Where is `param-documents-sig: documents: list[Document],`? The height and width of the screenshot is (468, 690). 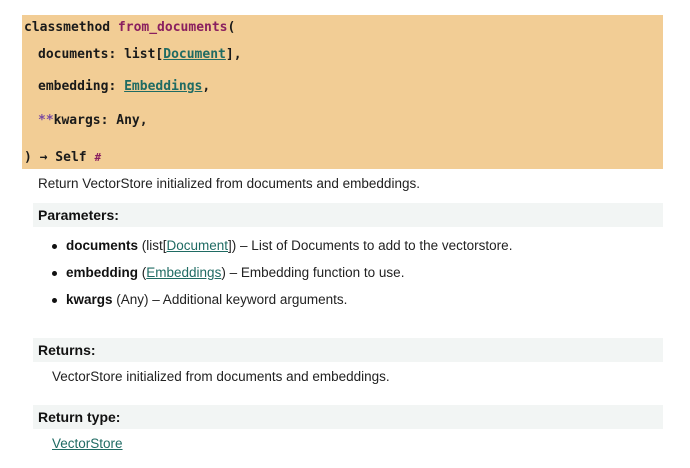
param-documents-sig: documents: list[Document], is located at coordinates (140, 54).